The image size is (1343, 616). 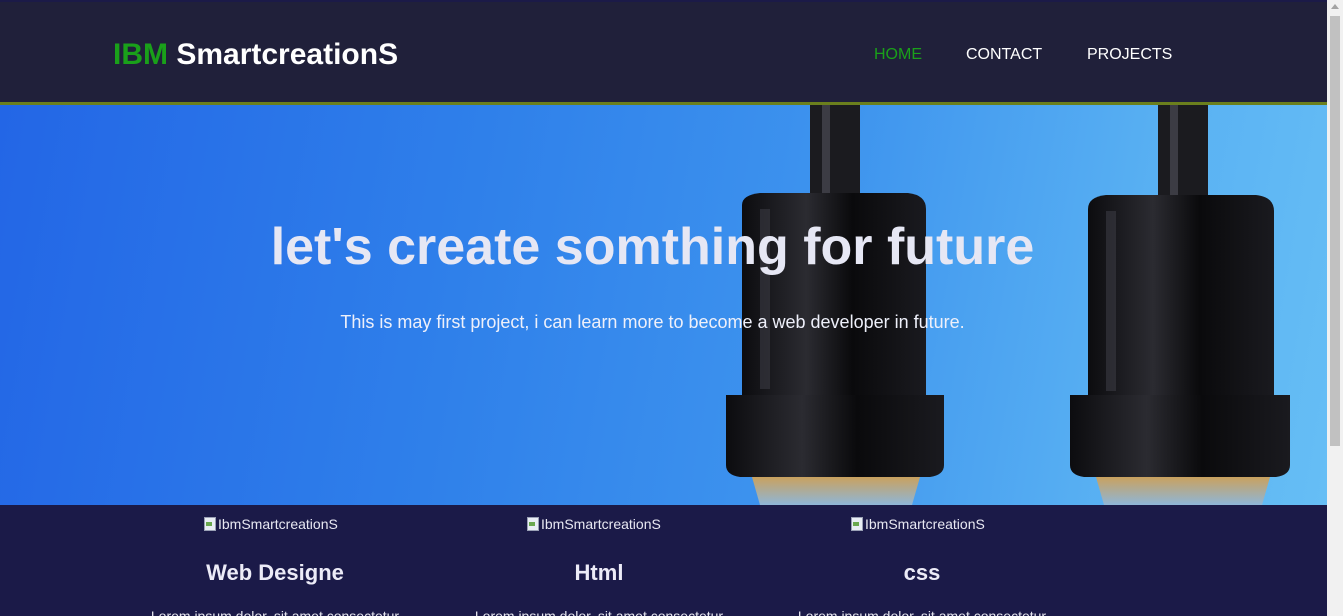 What do you see at coordinates (835, 305) in the screenshot?
I see `left-bulb-socket` at bounding box center [835, 305].